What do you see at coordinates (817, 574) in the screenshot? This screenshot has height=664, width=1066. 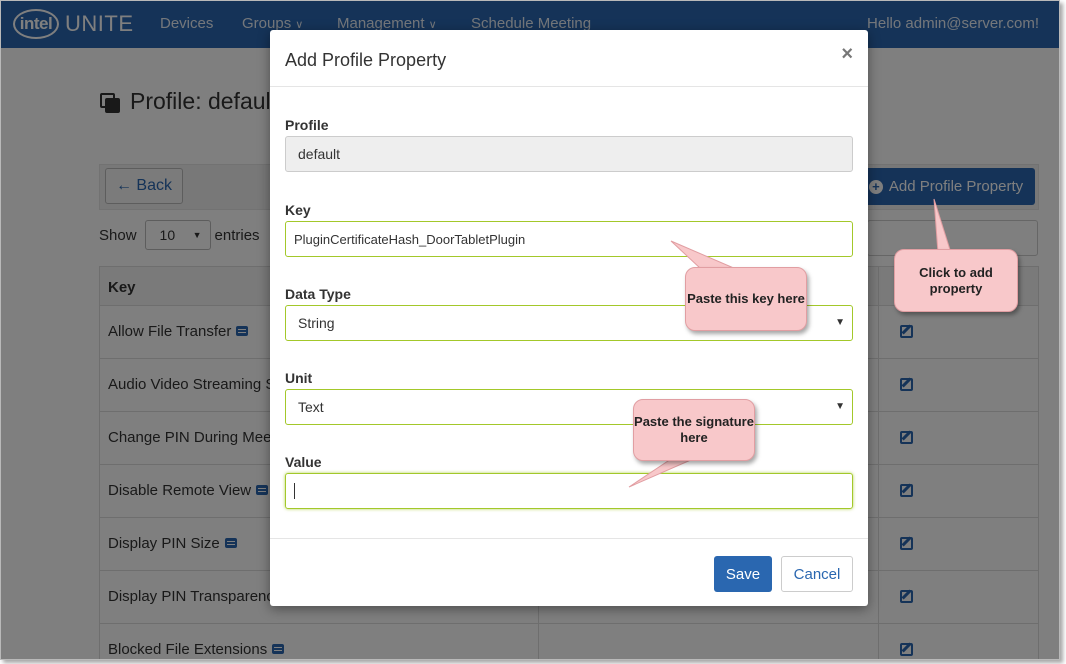 I see `cancel-button: Cancel` at bounding box center [817, 574].